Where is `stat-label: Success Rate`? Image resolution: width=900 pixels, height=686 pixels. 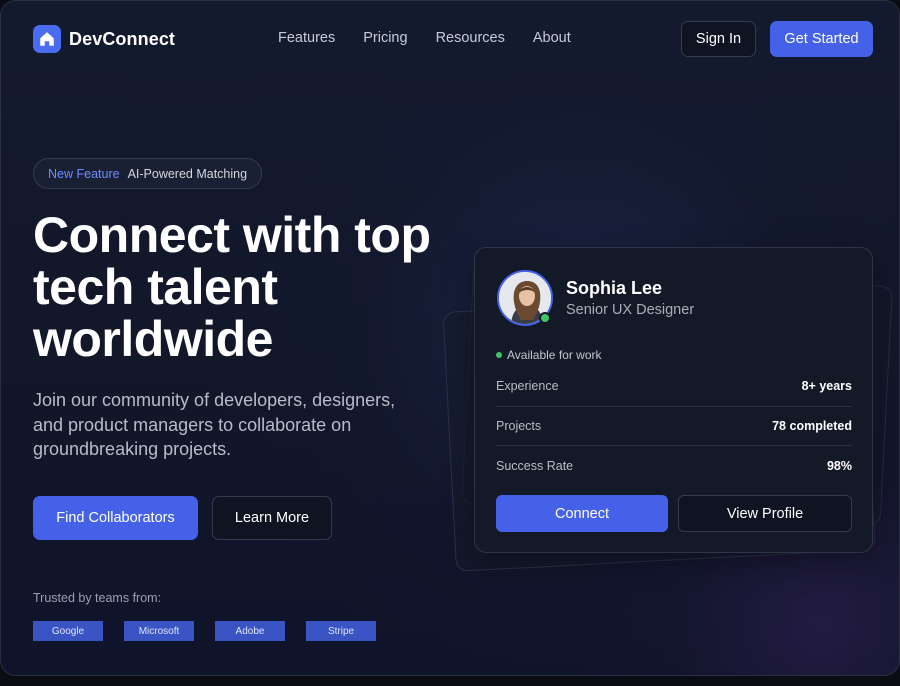
stat-label: Success Rate is located at coordinates (535, 465).